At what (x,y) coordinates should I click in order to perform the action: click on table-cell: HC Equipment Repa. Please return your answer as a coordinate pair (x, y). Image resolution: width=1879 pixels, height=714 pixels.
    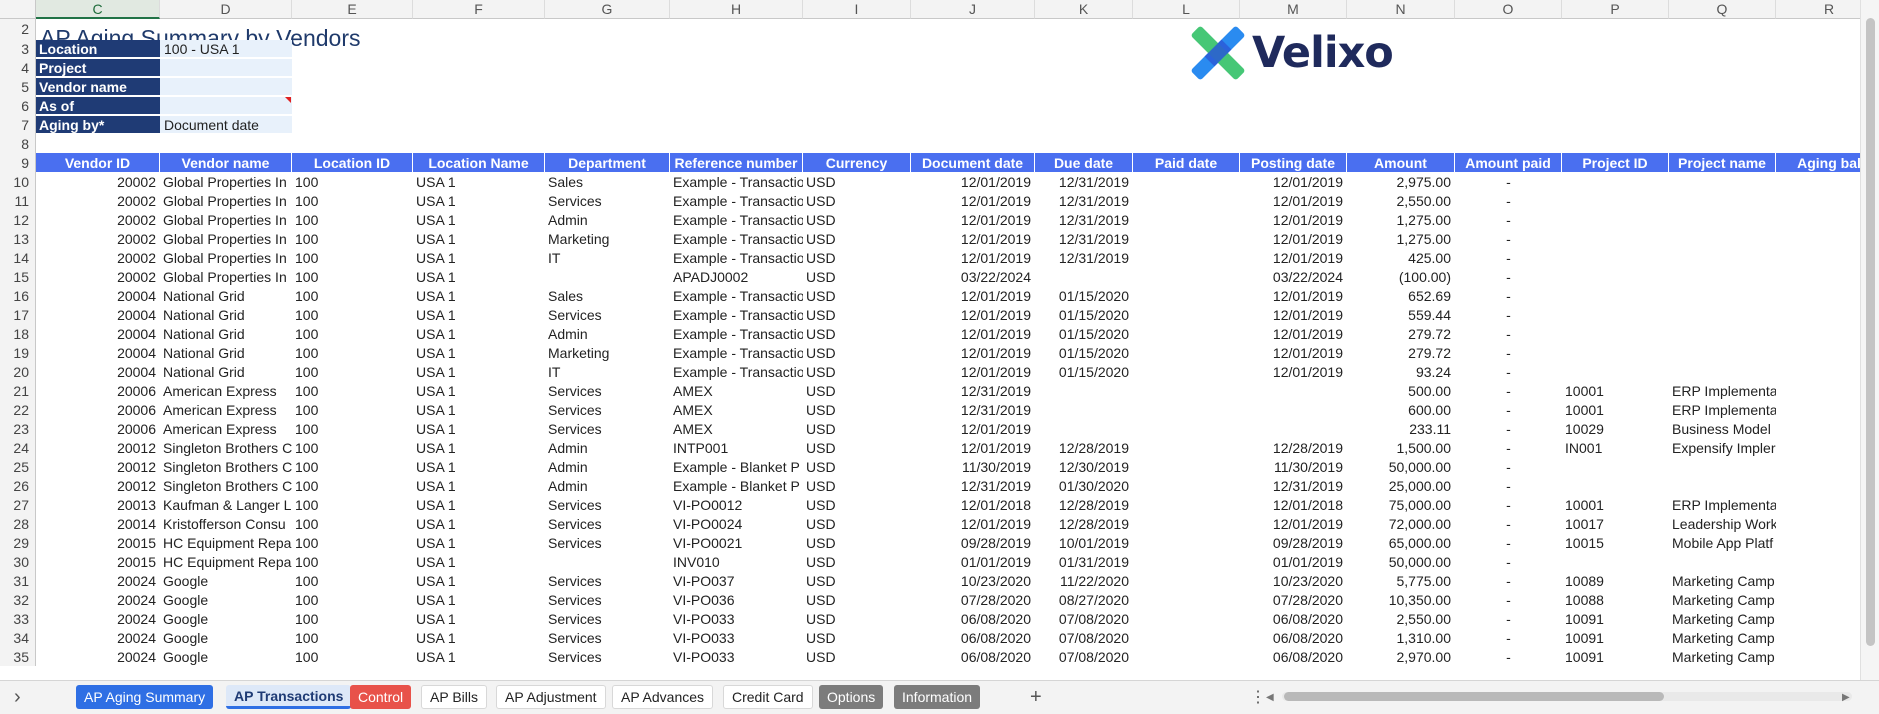
    Looking at the image, I should click on (226, 561).